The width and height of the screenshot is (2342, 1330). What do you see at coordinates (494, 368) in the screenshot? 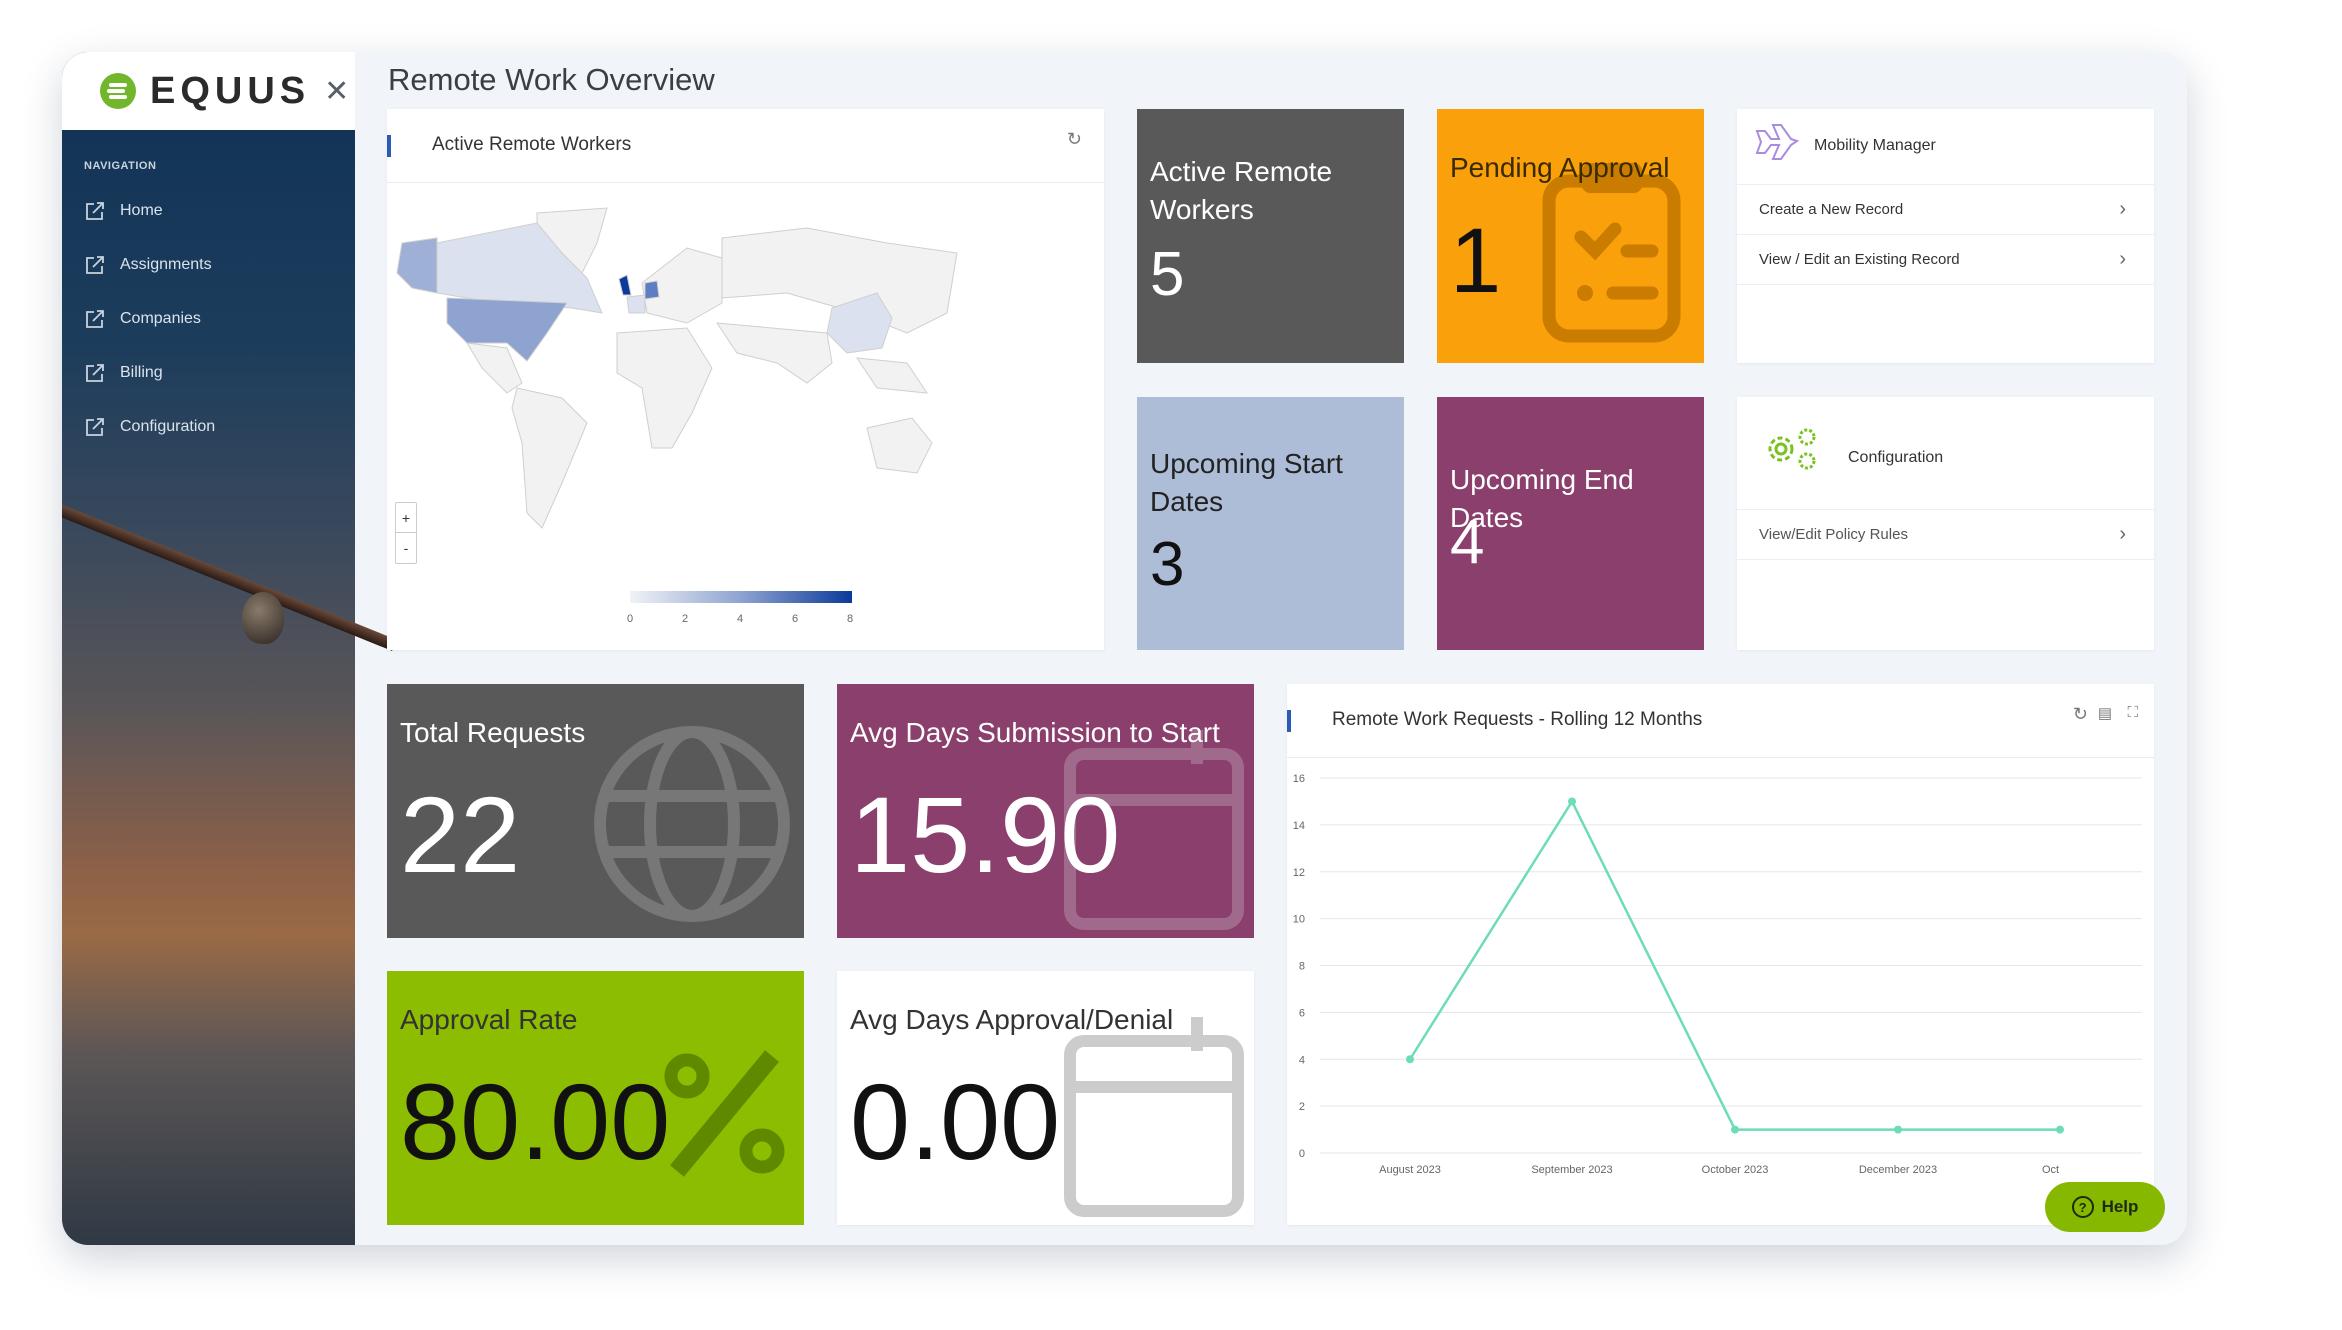
I see `map-central-america` at bounding box center [494, 368].